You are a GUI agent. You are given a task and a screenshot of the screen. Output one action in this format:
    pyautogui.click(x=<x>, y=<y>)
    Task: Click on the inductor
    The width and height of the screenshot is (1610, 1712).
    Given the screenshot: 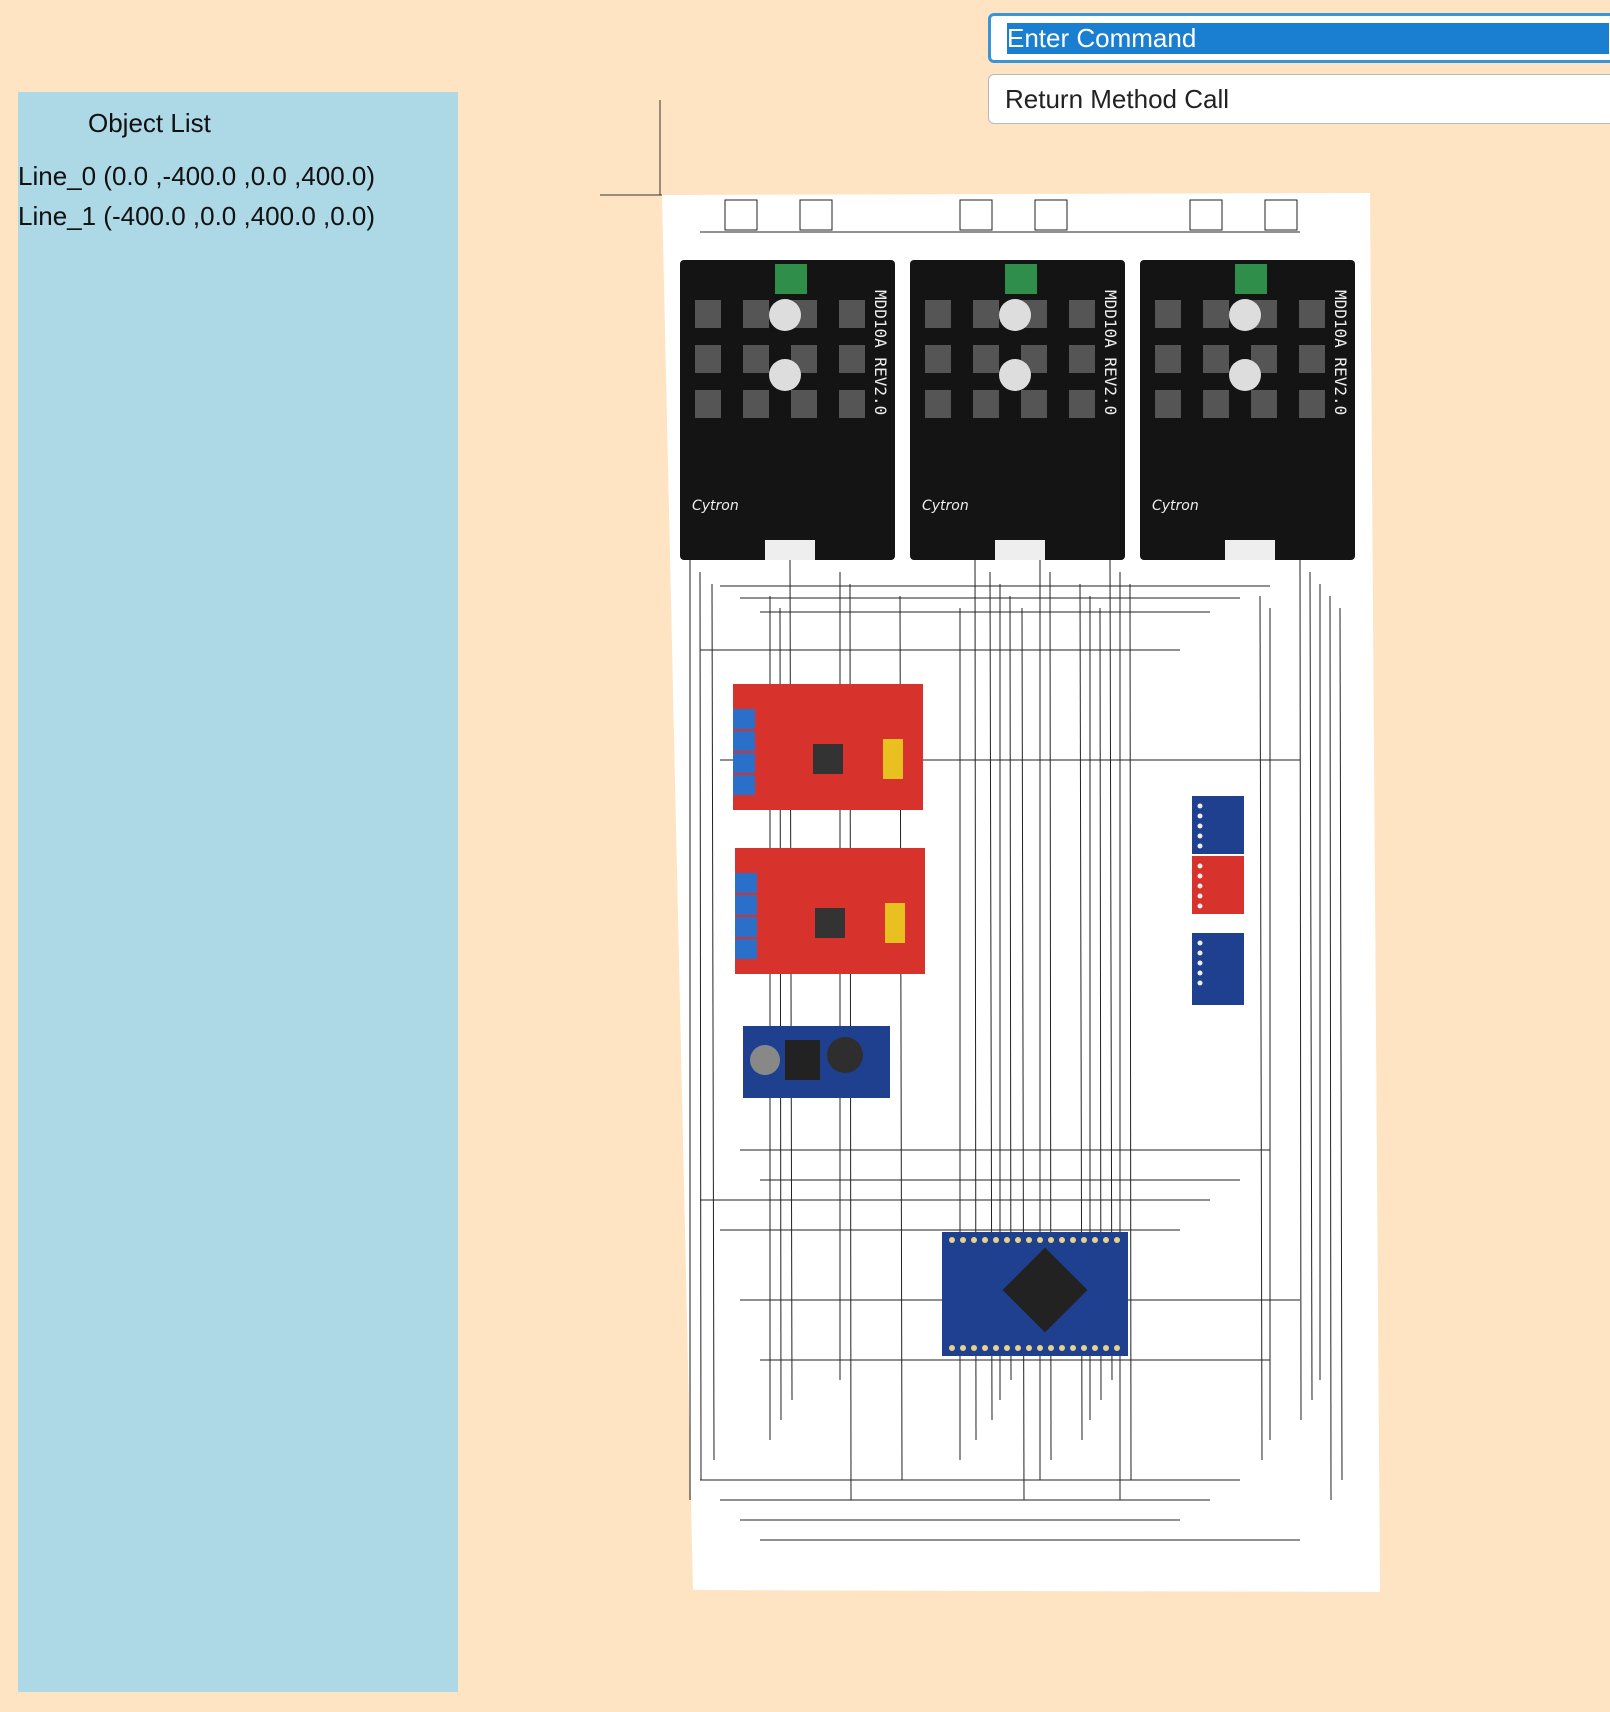 What is the action you would take?
    pyautogui.click(x=845, y=1055)
    